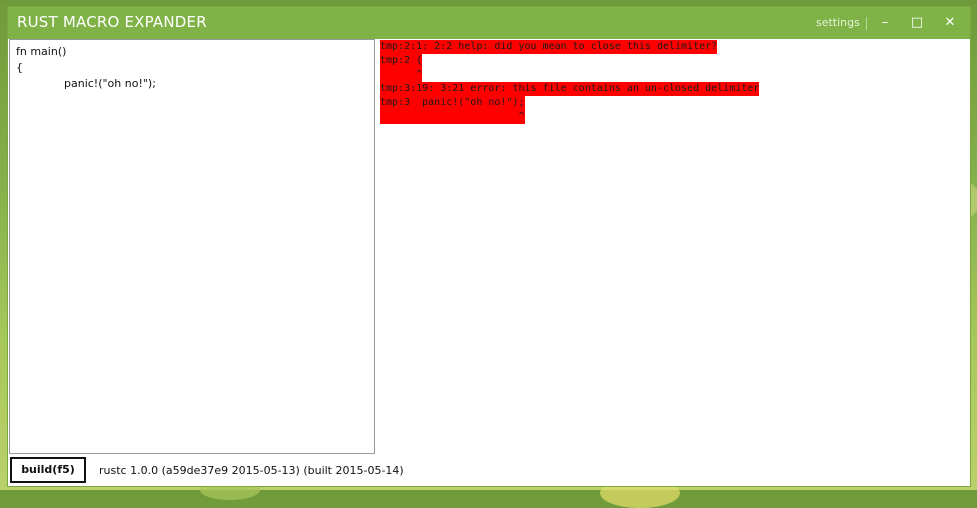  What do you see at coordinates (838, 22) in the screenshot?
I see `settings-link: settings` at bounding box center [838, 22].